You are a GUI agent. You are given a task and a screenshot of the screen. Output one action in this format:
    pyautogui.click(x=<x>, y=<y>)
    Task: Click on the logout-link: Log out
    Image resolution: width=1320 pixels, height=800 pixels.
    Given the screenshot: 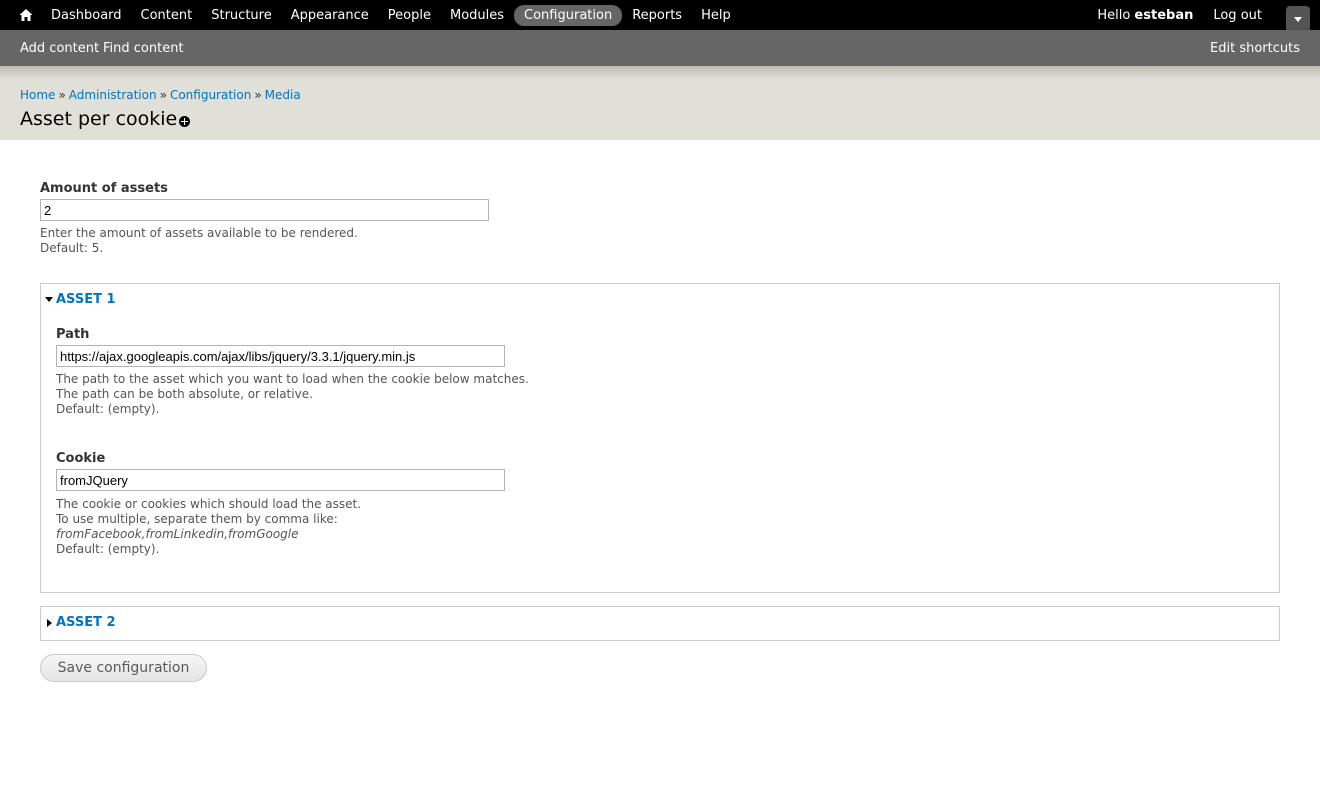 What is the action you would take?
    pyautogui.click(x=1237, y=15)
    